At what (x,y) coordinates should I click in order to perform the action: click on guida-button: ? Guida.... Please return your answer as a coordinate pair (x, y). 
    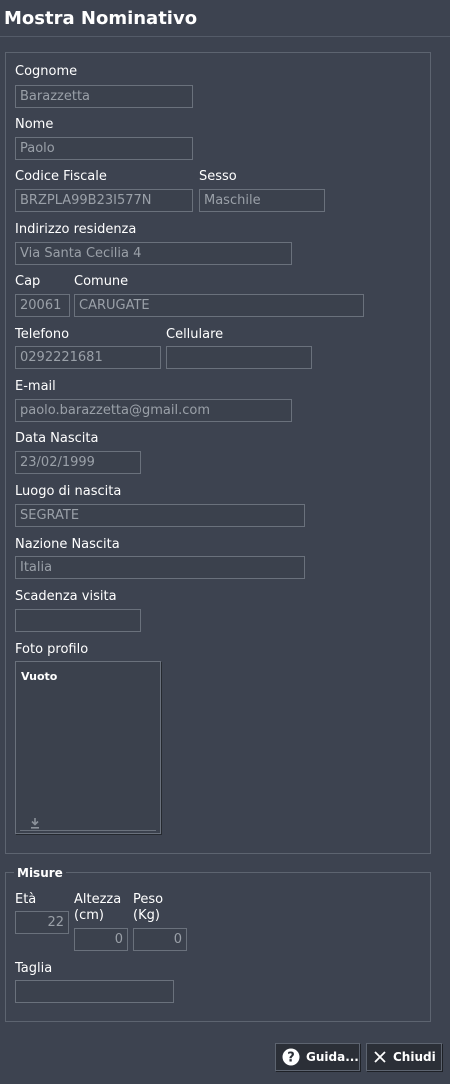
    Looking at the image, I should click on (317, 1057).